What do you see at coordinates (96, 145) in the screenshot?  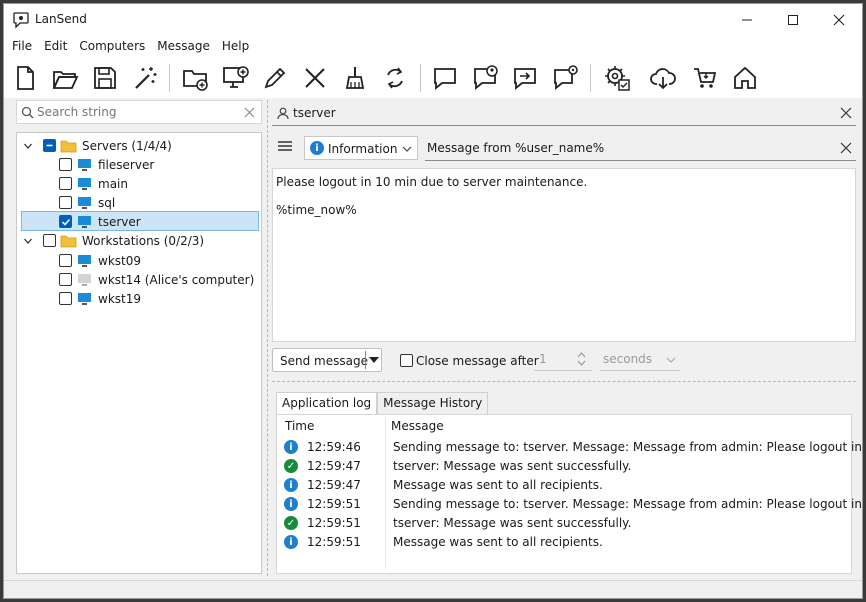 I see `tree-group-servers: Servers (1/4/4)` at bounding box center [96, 145].